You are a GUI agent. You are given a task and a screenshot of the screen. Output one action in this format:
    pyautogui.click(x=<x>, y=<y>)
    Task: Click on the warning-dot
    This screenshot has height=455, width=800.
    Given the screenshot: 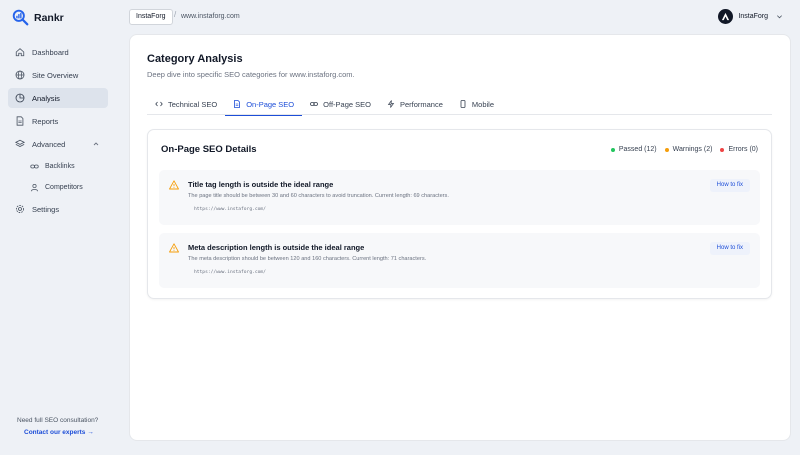 What is the action you would take?
    pyautogui.click(x=666, y=149)
    